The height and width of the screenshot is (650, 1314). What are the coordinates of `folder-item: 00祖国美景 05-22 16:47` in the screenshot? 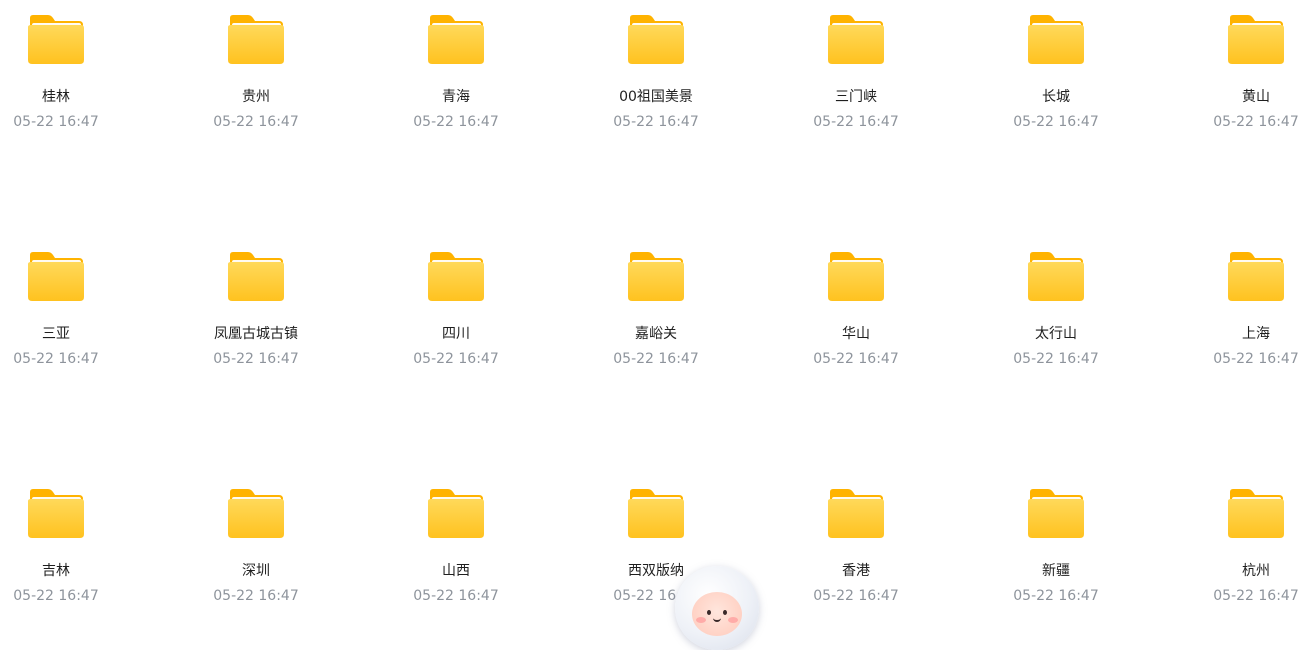 It's located at (656, 75).